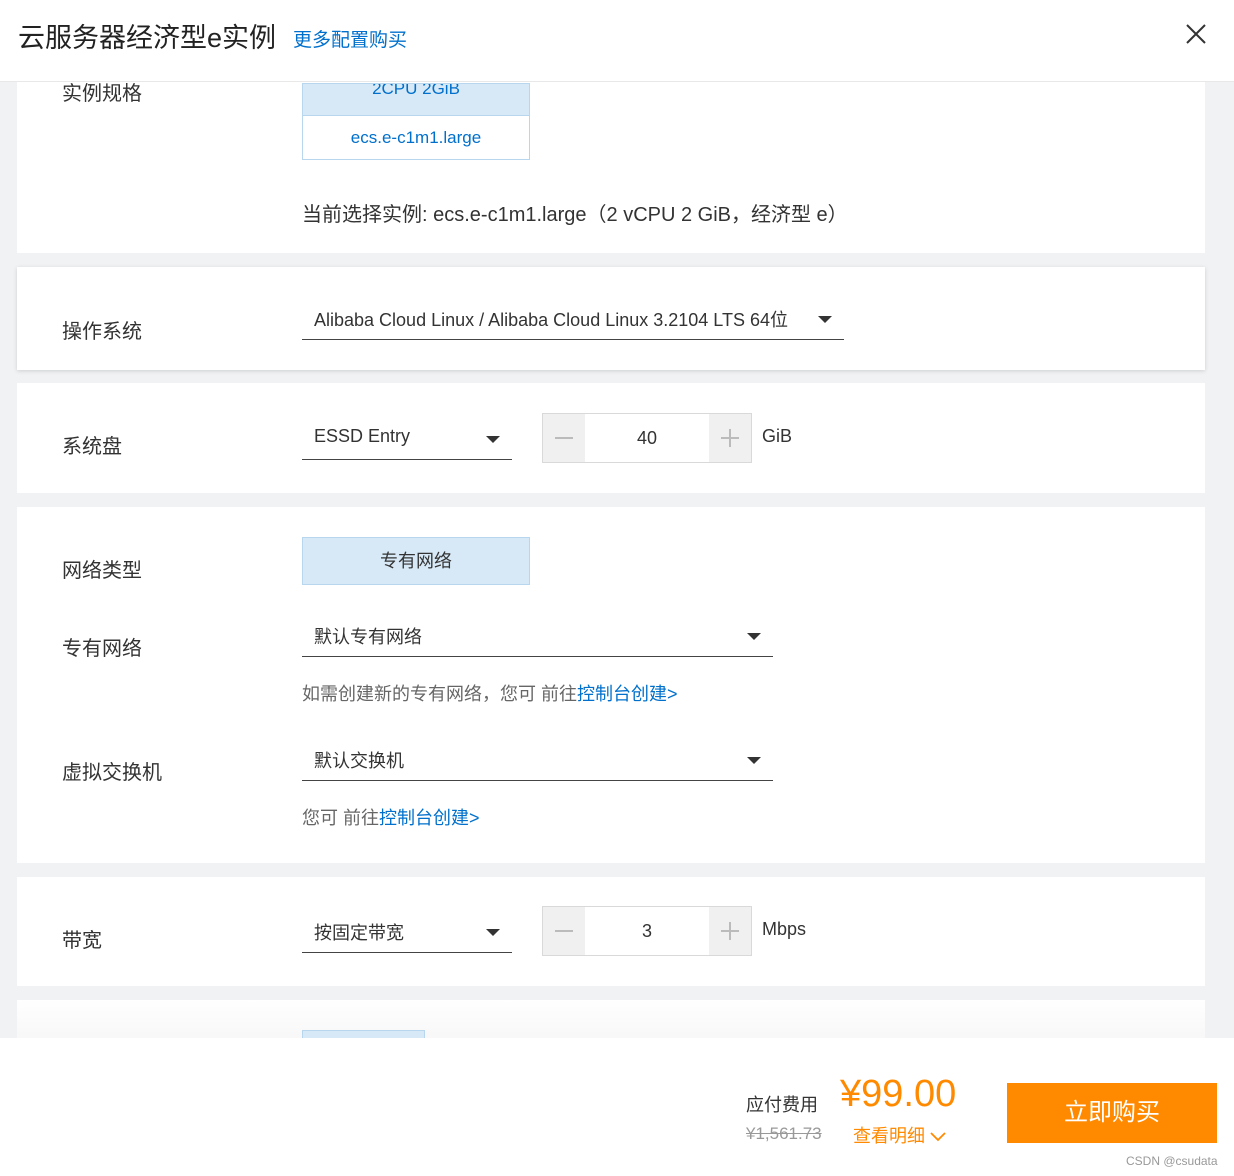 Image resolution: width=1234 pixels, height=1176 pixels. Describe the element at coordinates (416, 561) in the screenshot. I see `network-type-vpc-button: 专有网络` at that location.